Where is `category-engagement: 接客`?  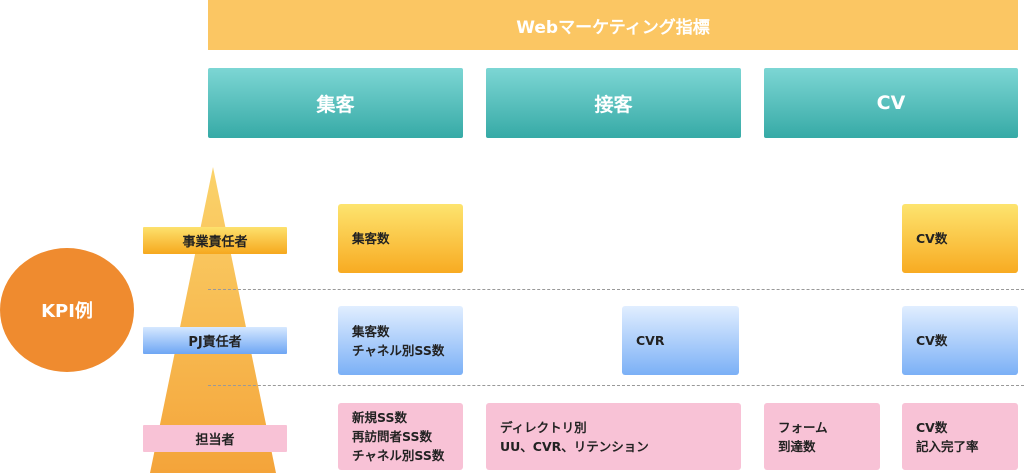 category-engagement: 接客 is located at coordinates (613, 103).